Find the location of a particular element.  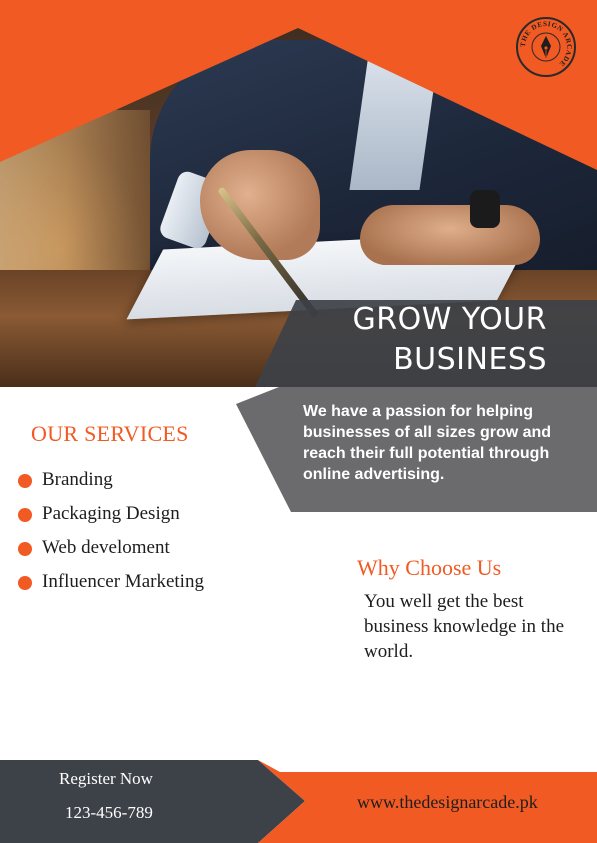

service-item: Influencer Marketing is located at coordinates (111, 585).